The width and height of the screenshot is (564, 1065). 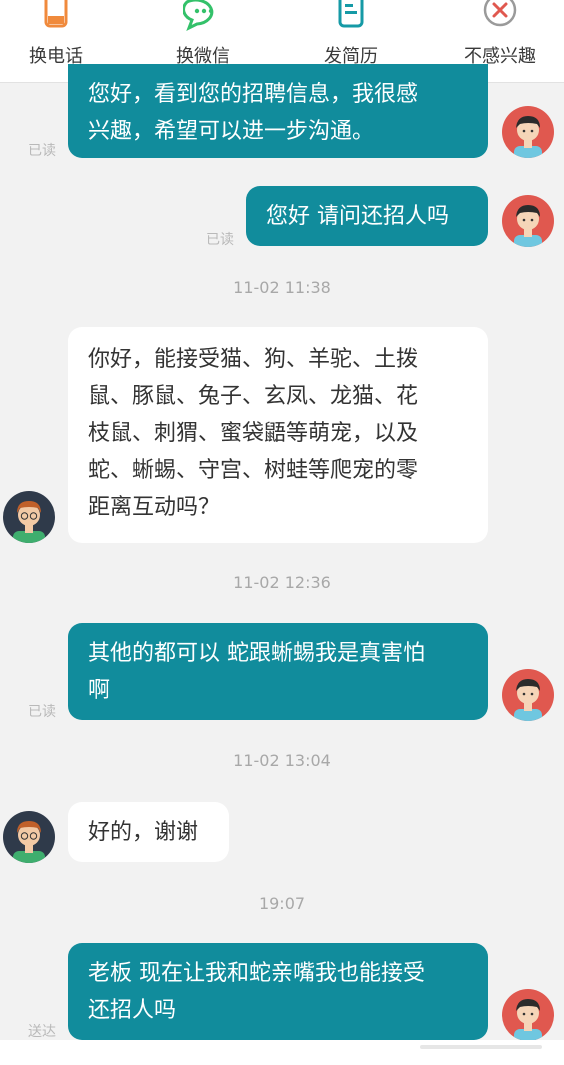 What do you see at coordinates (253, 359) in the screenshot?
I see `message-line: 你好，能接受猫、狗、羊驼、土拨` at bounding box center [253, 359].